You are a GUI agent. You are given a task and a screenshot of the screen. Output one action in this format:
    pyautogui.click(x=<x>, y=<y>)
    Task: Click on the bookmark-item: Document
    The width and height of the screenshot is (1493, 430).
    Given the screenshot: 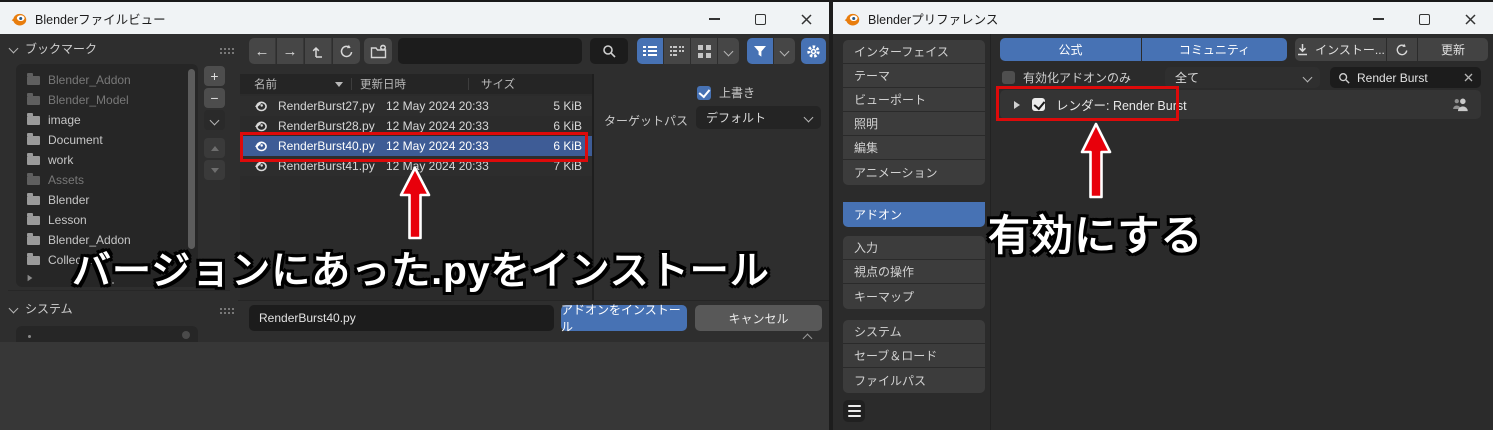 What is the action you would take?
    pyautogui.click(x=107, y=140)
    